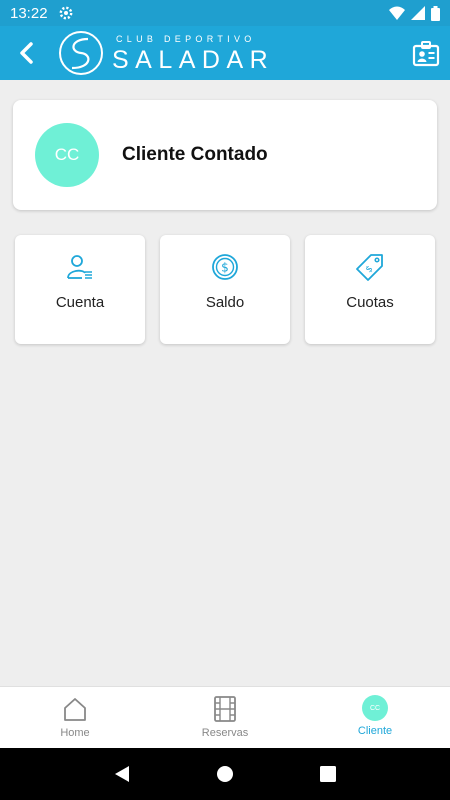  What do you see at coordinates (75, 733) in the screenshot?
I see `nav-label: Home` at bounding box center [75, 733].